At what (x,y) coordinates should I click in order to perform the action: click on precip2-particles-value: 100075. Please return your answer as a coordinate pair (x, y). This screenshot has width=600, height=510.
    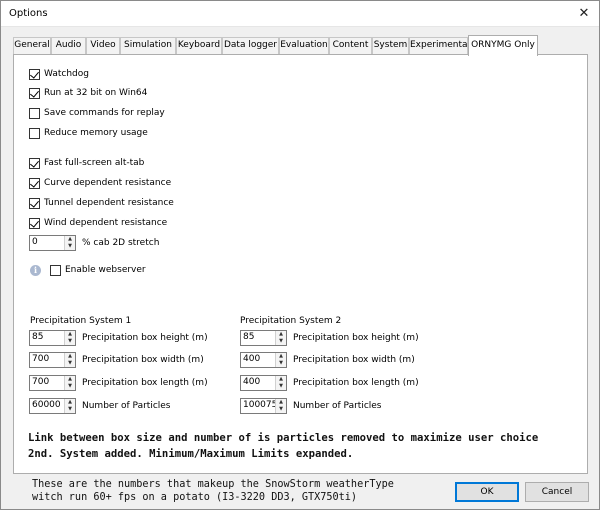
    Looking at the image, I should click on (260, 405).